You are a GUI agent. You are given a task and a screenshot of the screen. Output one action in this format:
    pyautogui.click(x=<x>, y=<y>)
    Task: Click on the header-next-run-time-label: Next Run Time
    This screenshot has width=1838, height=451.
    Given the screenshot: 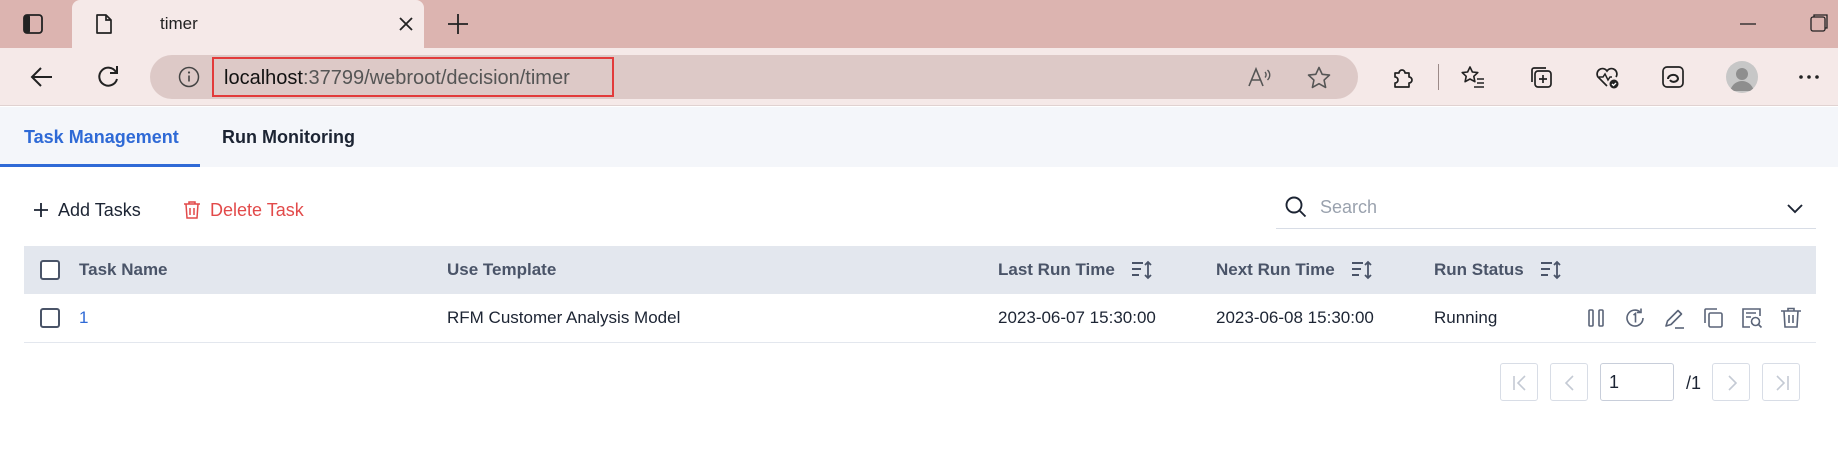 What is the action you would take?
    pyautogui.click(x=1275, y=269)
    